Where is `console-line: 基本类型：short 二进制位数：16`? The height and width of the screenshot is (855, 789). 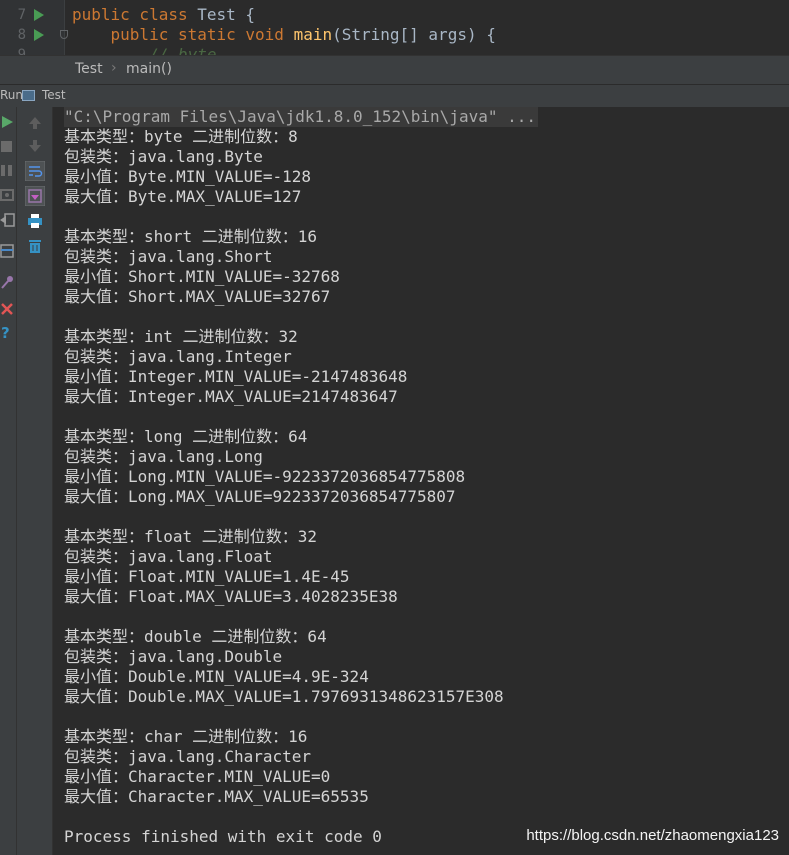 console-line: 基本类型：short 二进制位数：16 is located at coordinates (191, 236).